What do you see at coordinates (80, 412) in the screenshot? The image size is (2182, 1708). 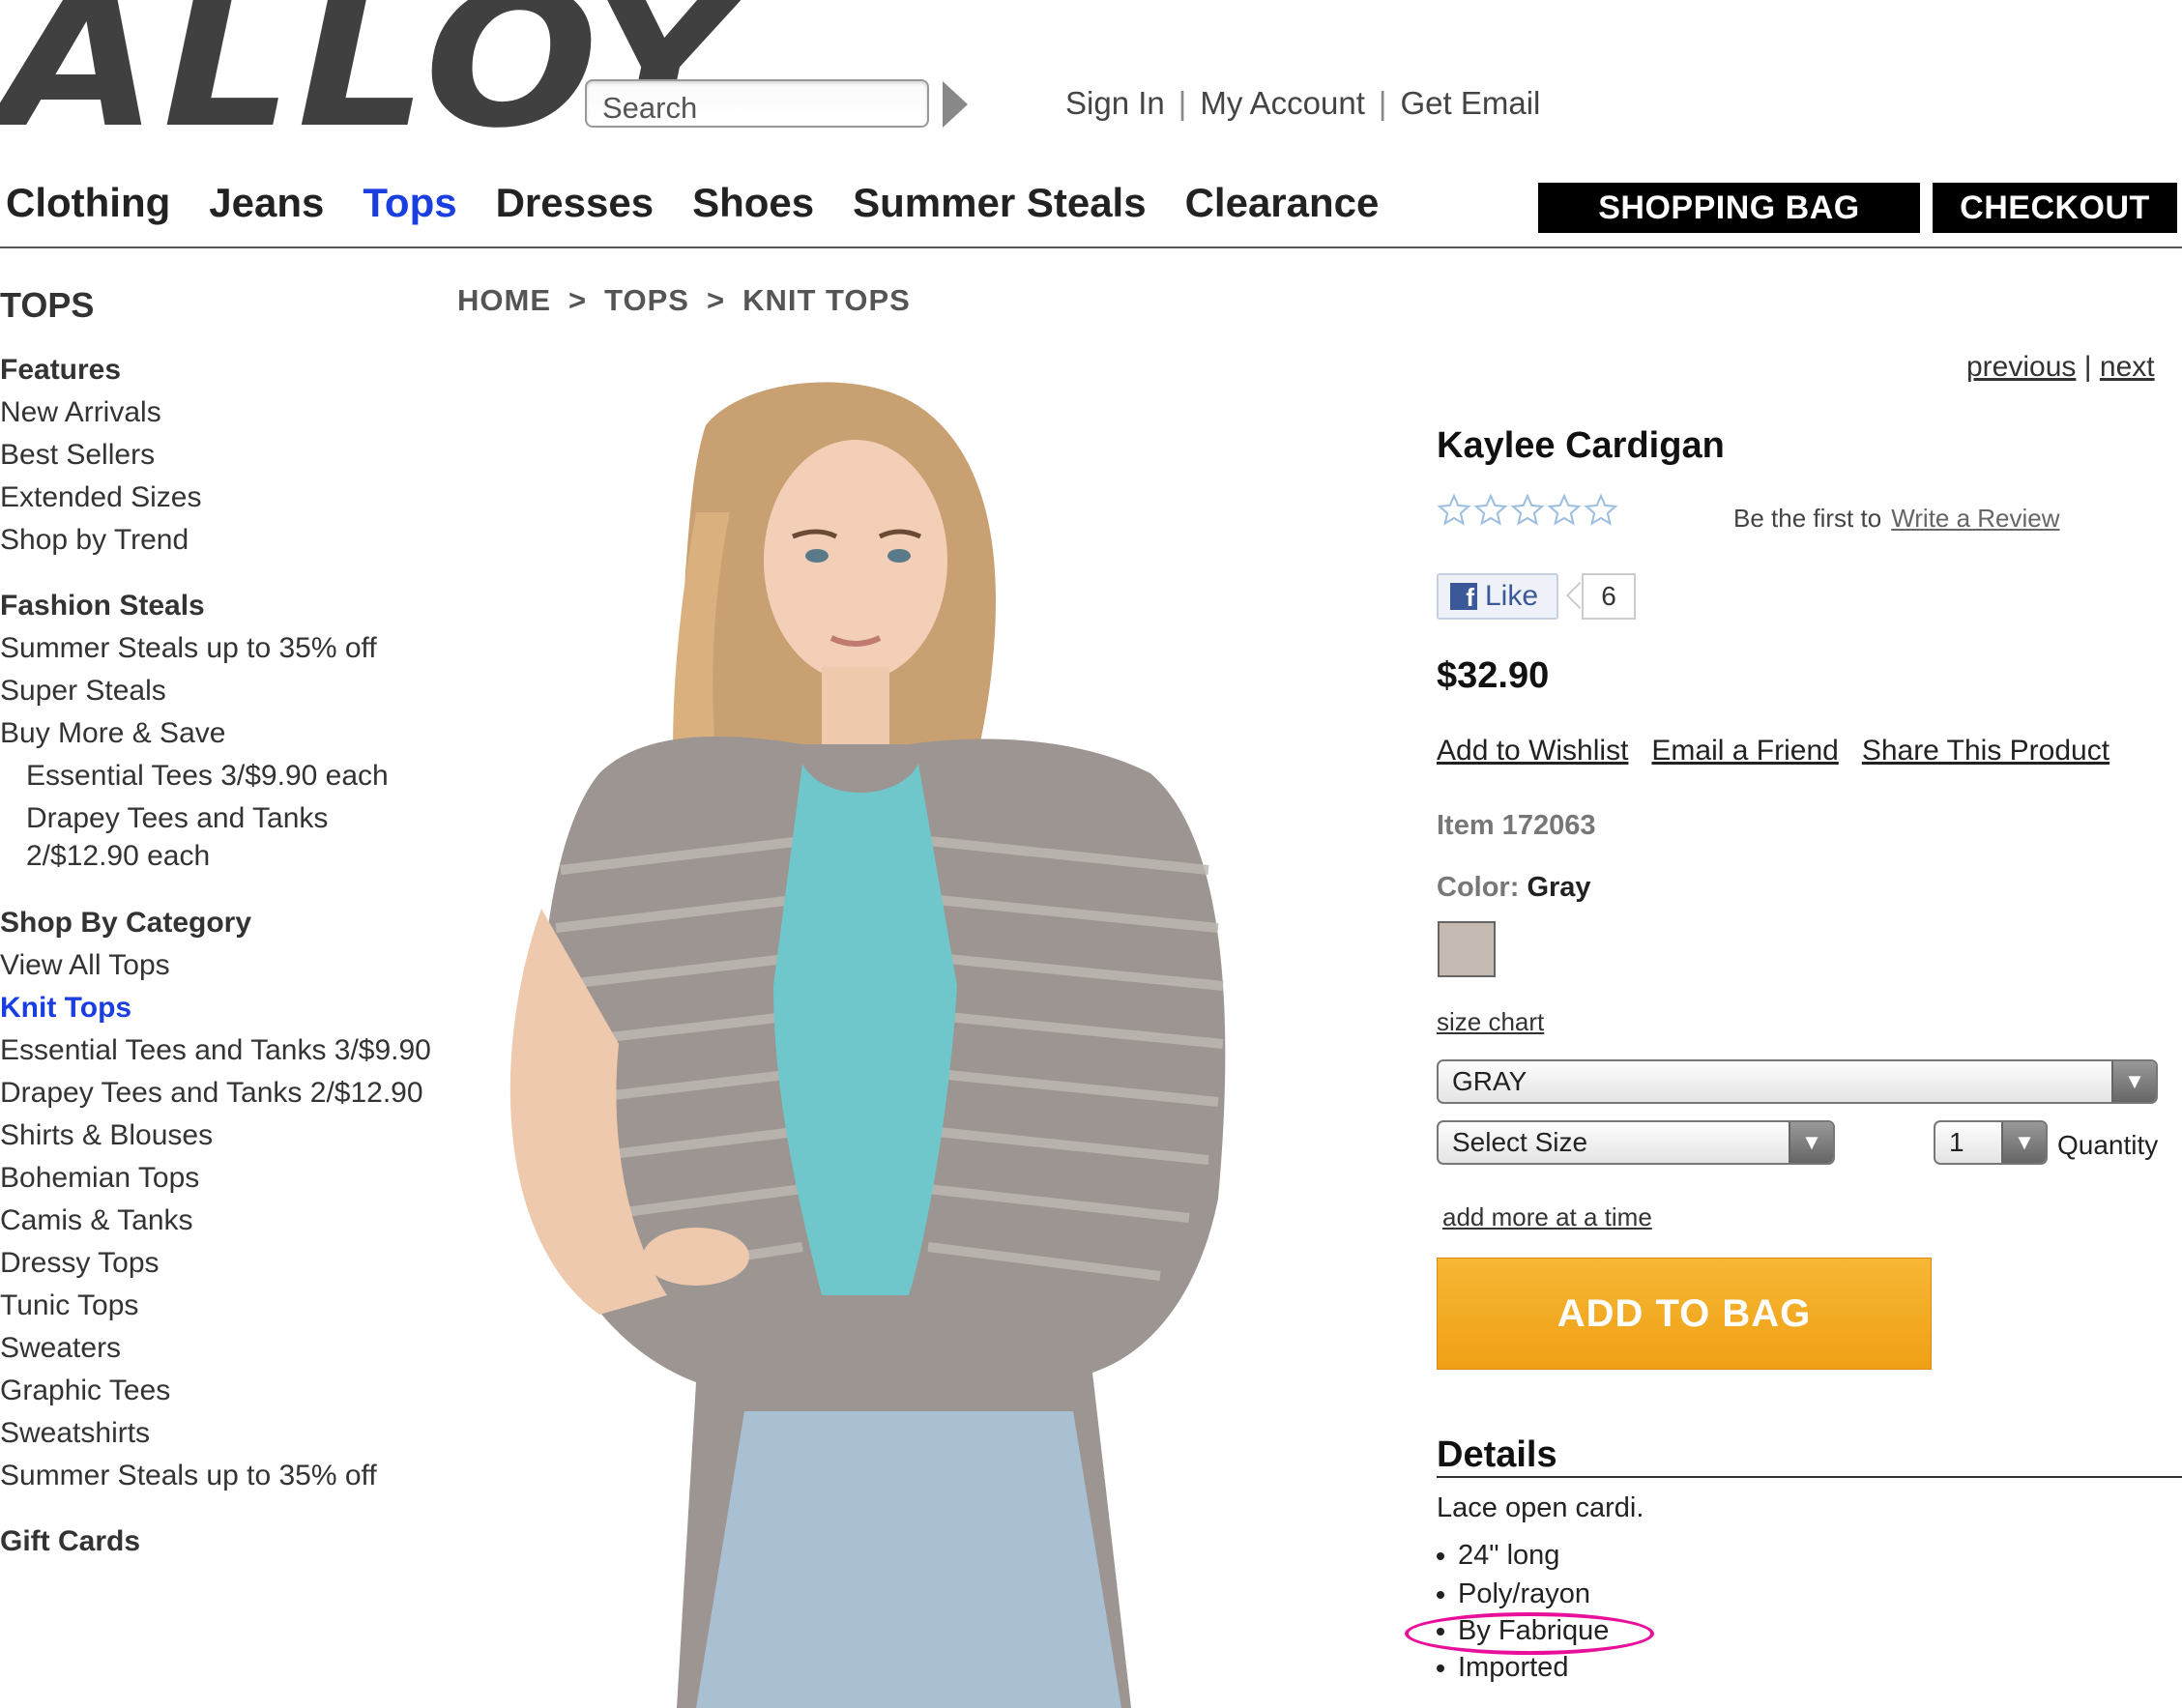 I see `sidebar-item-new-arrivals: New Arrivals` at bounding box center [80, 412].